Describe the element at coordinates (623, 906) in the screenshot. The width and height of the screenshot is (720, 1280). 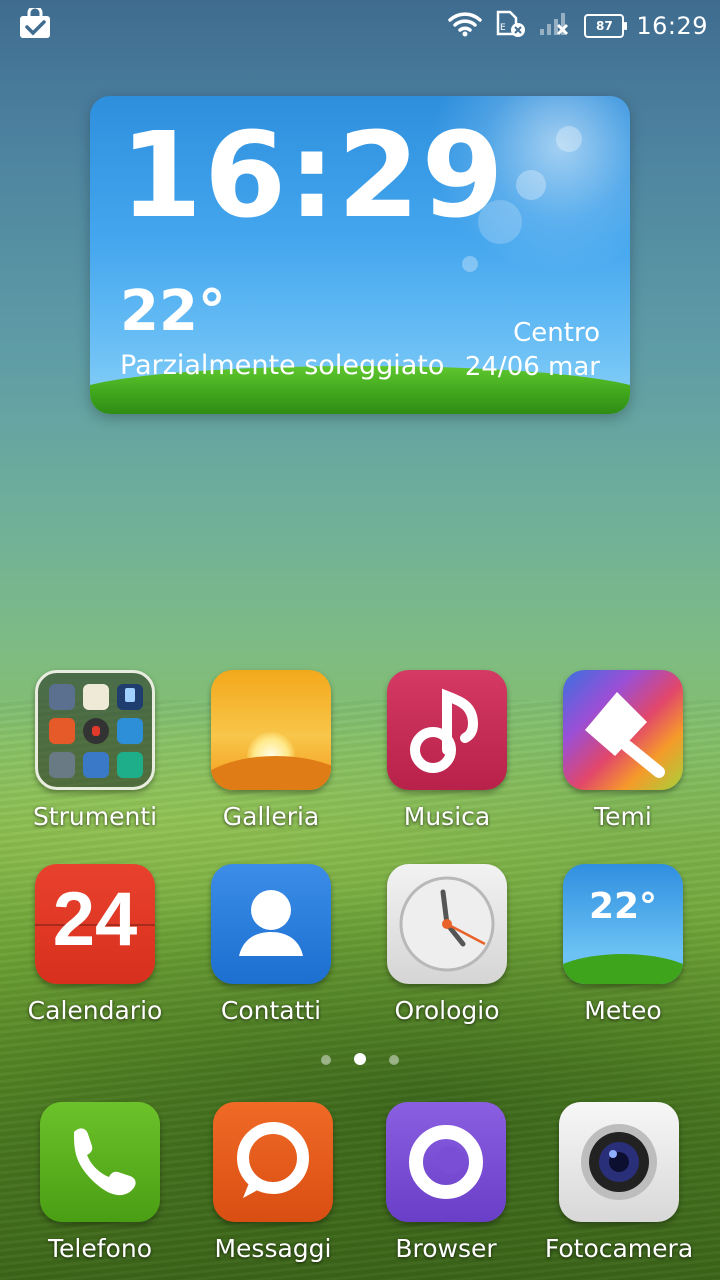
I see `meteo-temp: 22°` at that location.